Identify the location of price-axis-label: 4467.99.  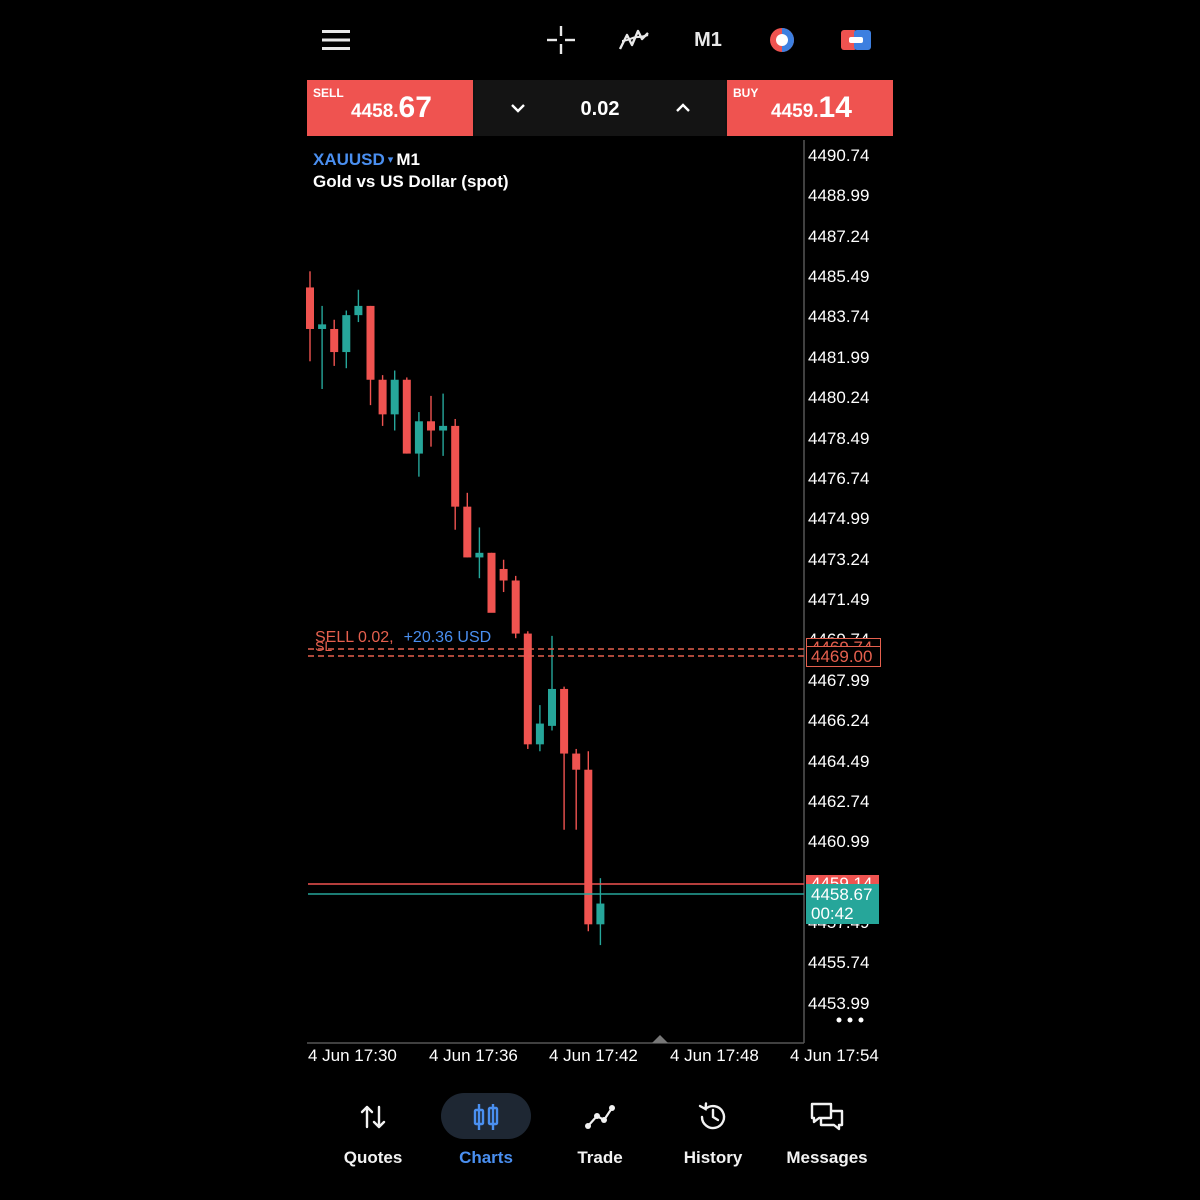
(839, 680).